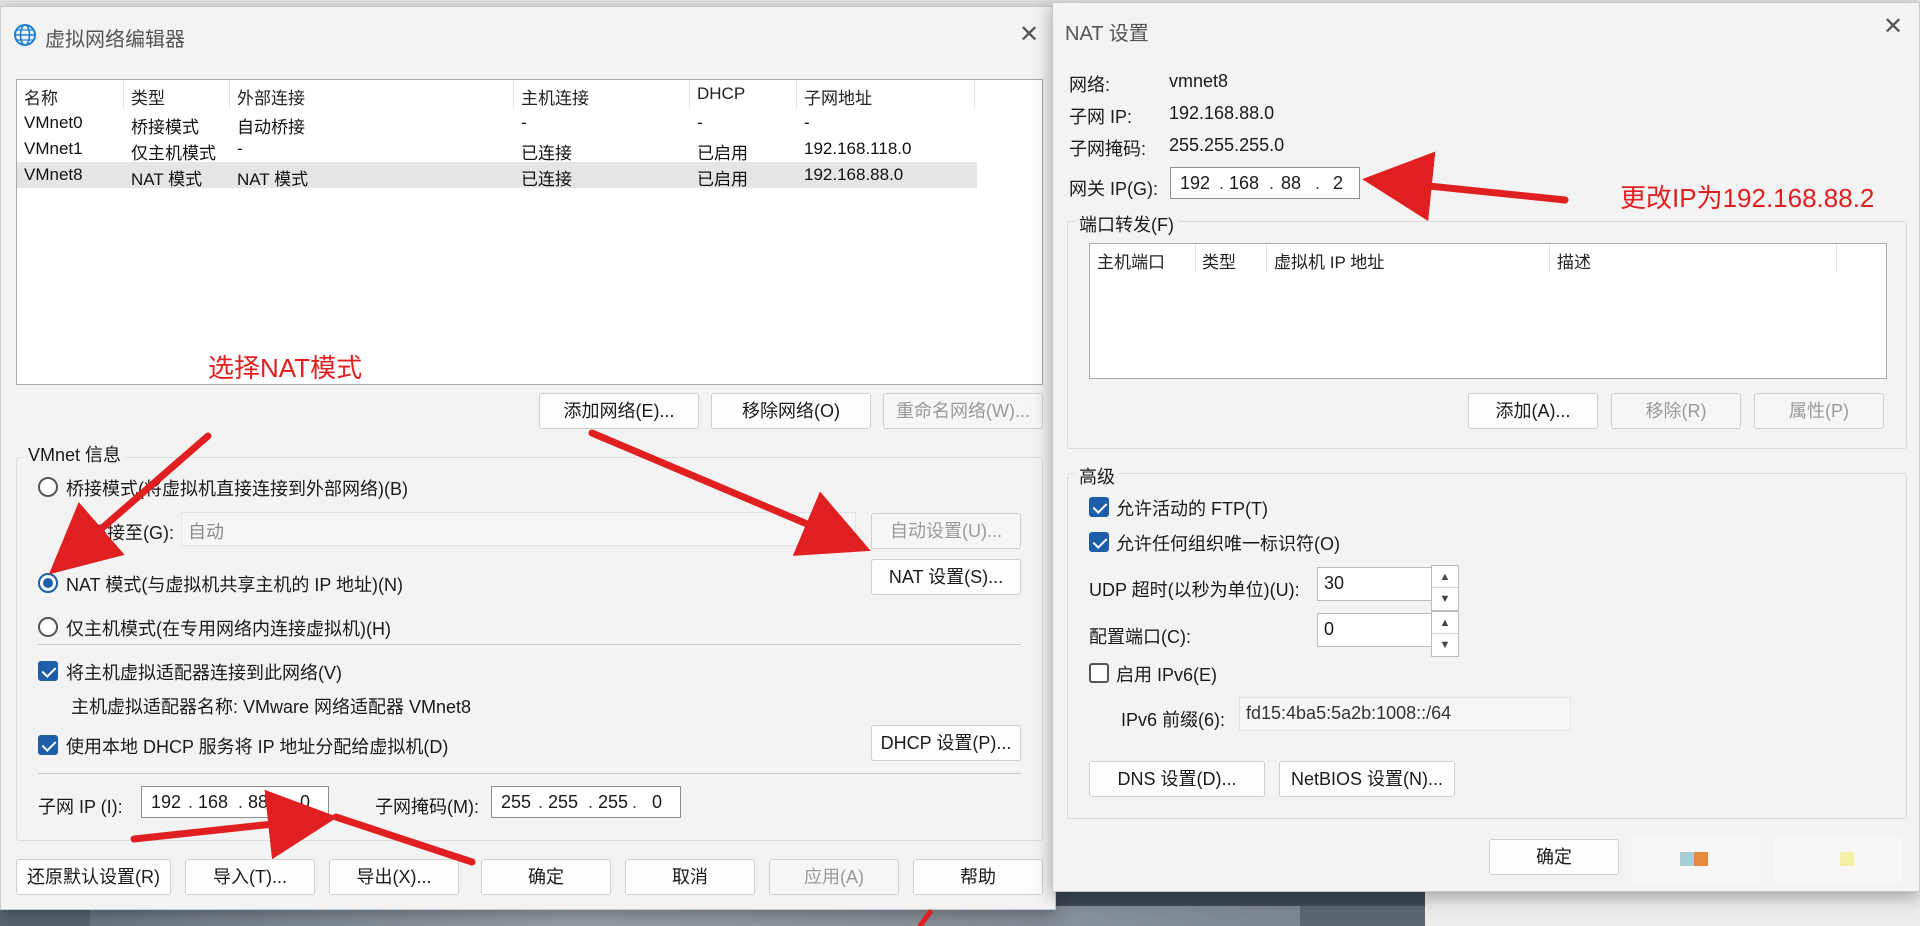  I want to click on bridge-mode-radio, so click(48, 487).